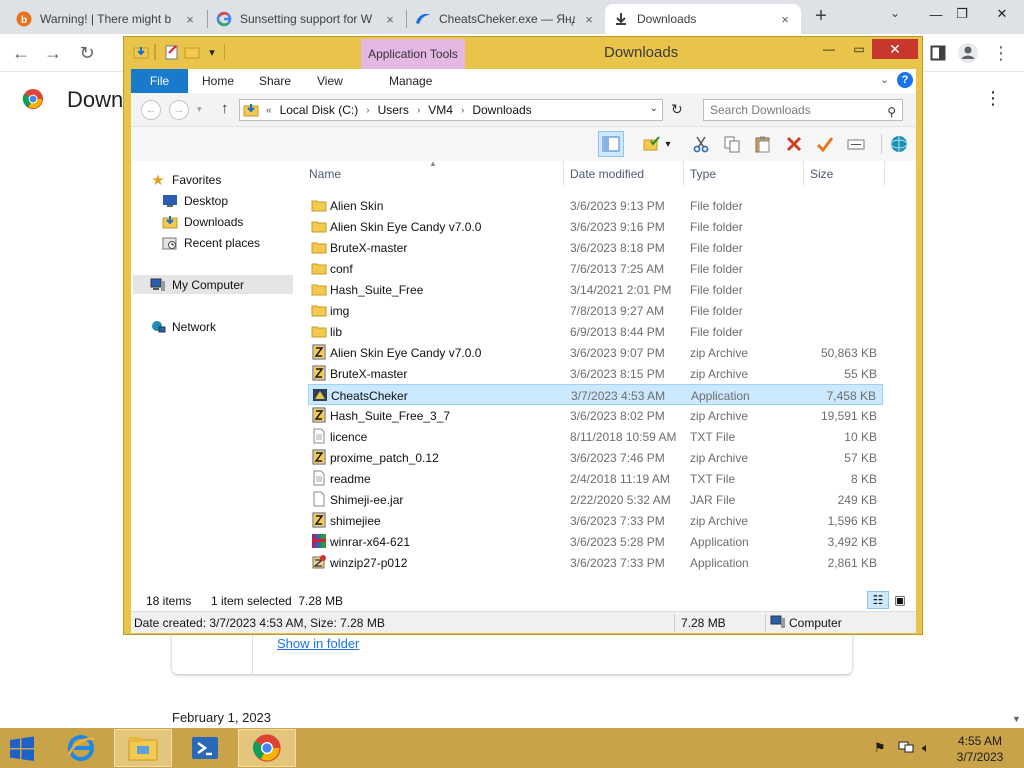 The image size is (1024, 768). I want to click on nav-recent-places: Recent places, so click(210, 242).